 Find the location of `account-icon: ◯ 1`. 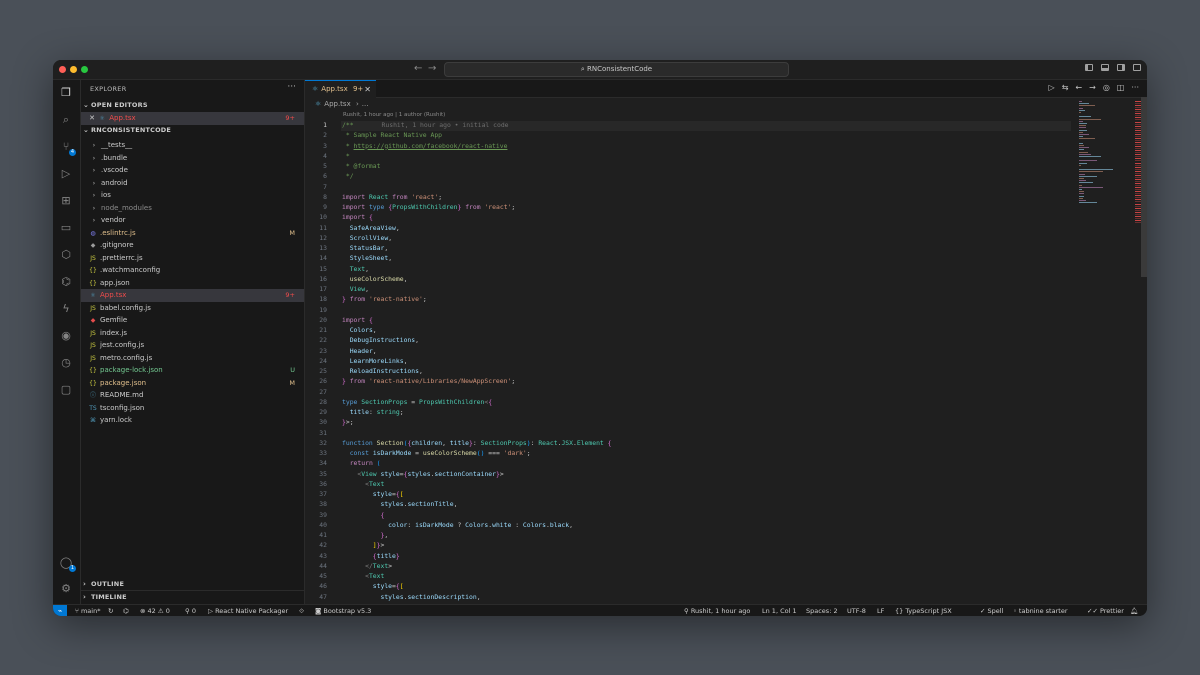

account-icon: ◯ 1 is located at coordinates (67, 564).